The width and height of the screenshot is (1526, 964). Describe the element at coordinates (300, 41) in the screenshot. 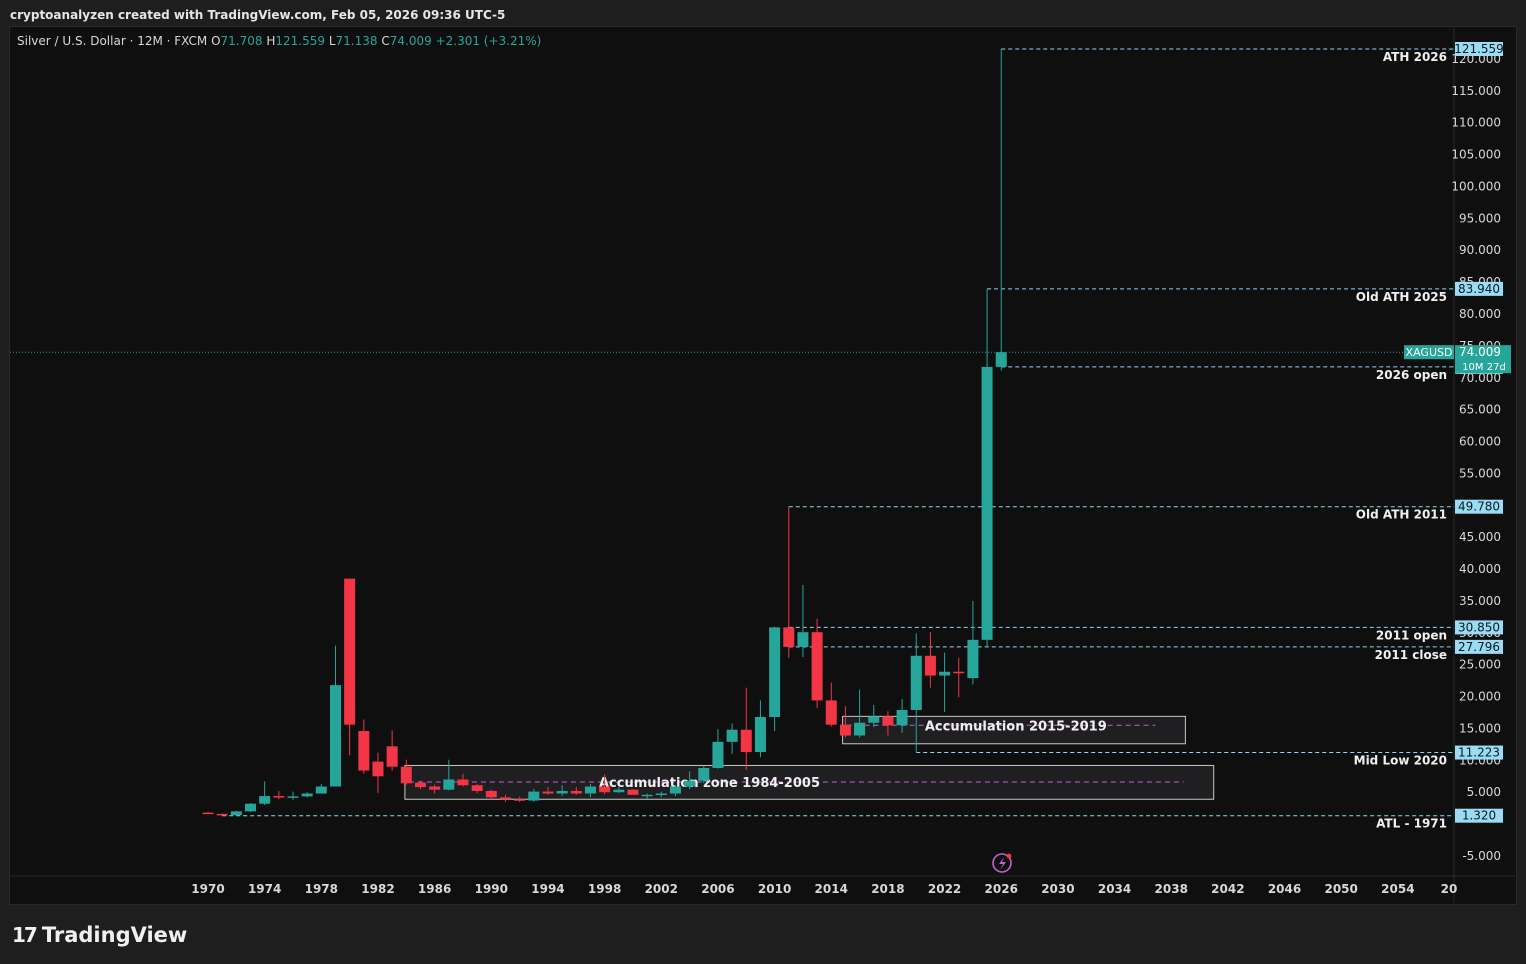

I see `high-value: 121.559` at that location.